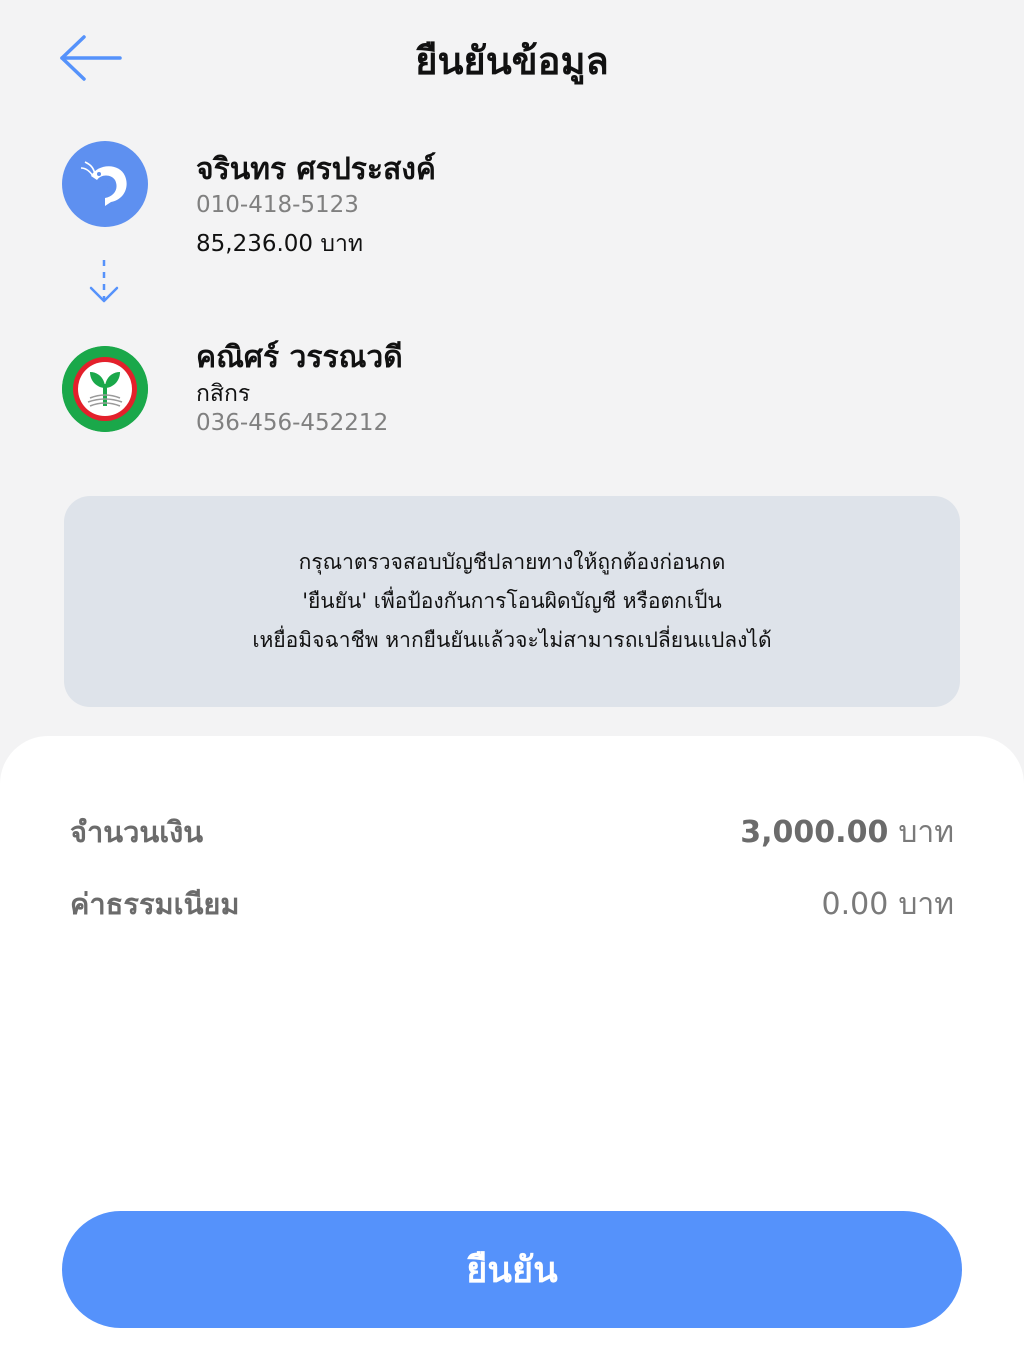 The height and width of the screenshot is (1366, 1024). What do you see at coordinates (814, 832) in the screenshot?
I see `amount-value: 3,000.00` at bounding box center [814, 832].